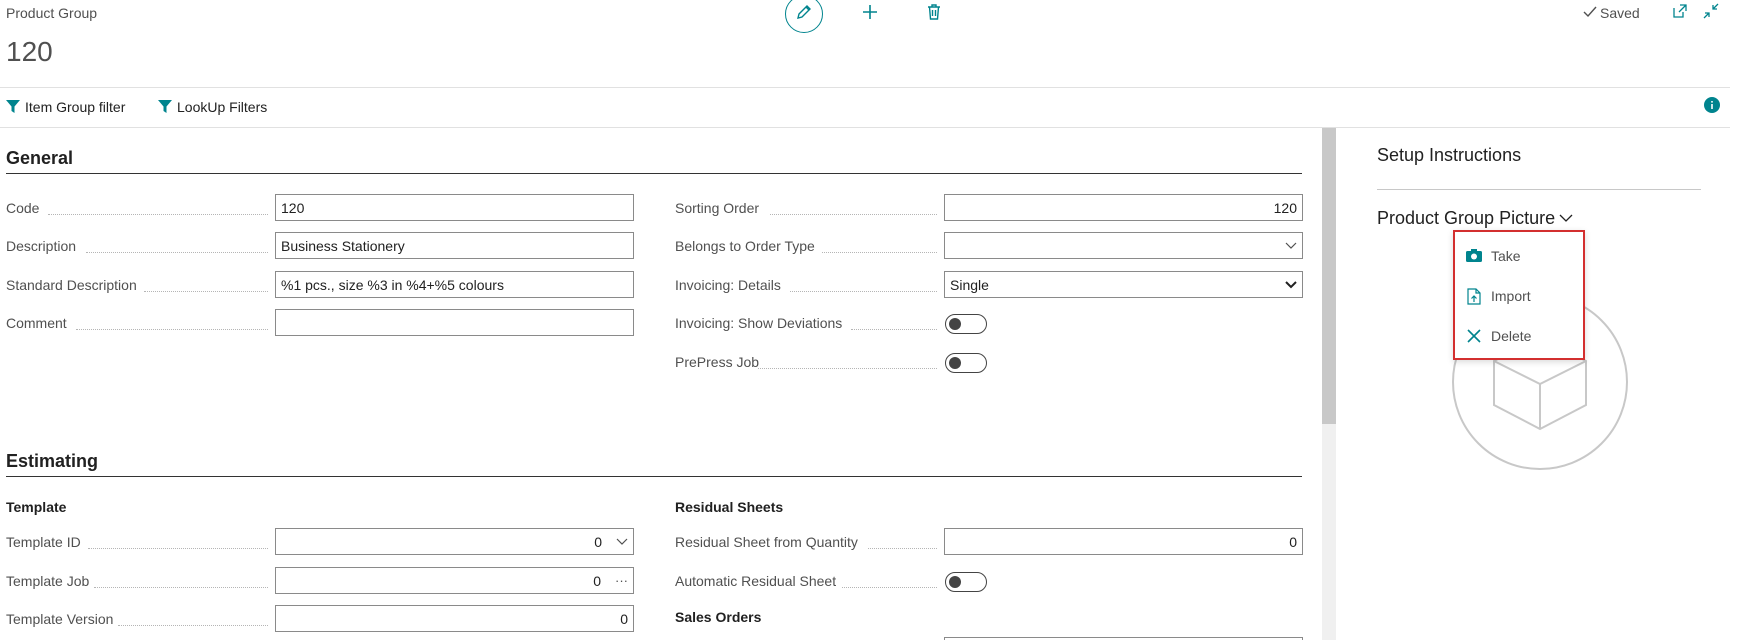 Image resolution: width=1746 pixels, height=640 pixels. I want to click on camera-icon, so click(1474, 256).